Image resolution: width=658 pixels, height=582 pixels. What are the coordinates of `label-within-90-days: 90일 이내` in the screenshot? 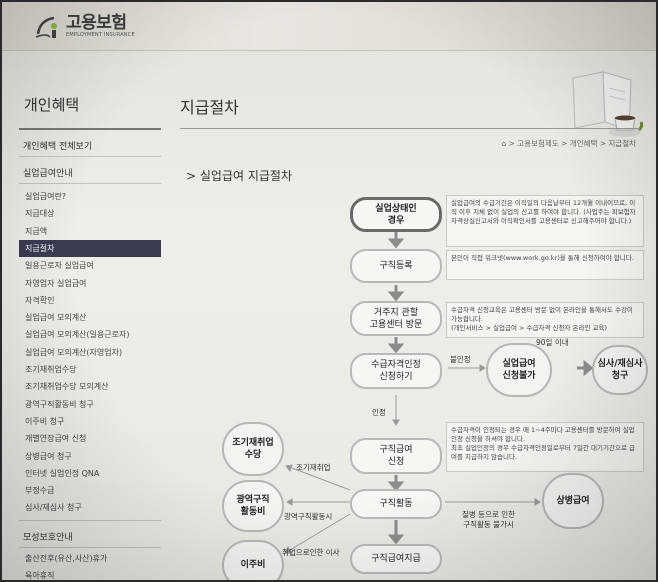 It's located at (552, 342).